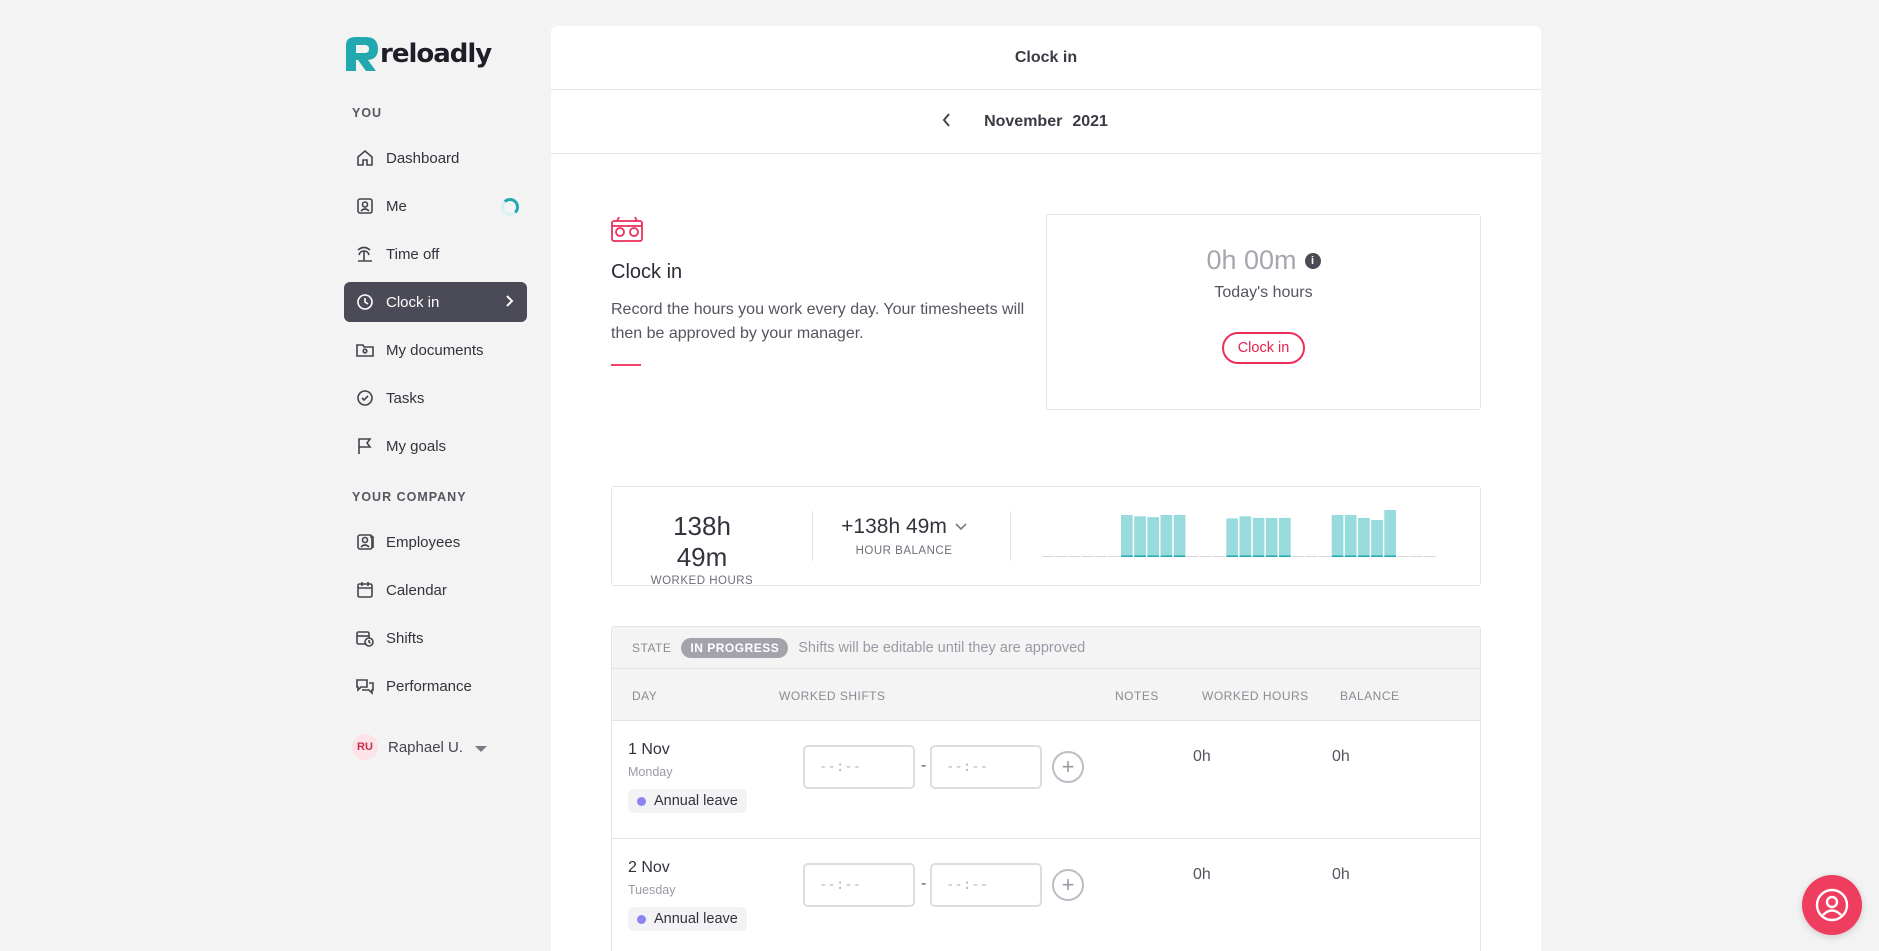 Image resolution: width=1879 pixels, height=951 pixels. Describe the element at coordinates (1023, 121) in the screenshot. I see `month-label: November` at that location.